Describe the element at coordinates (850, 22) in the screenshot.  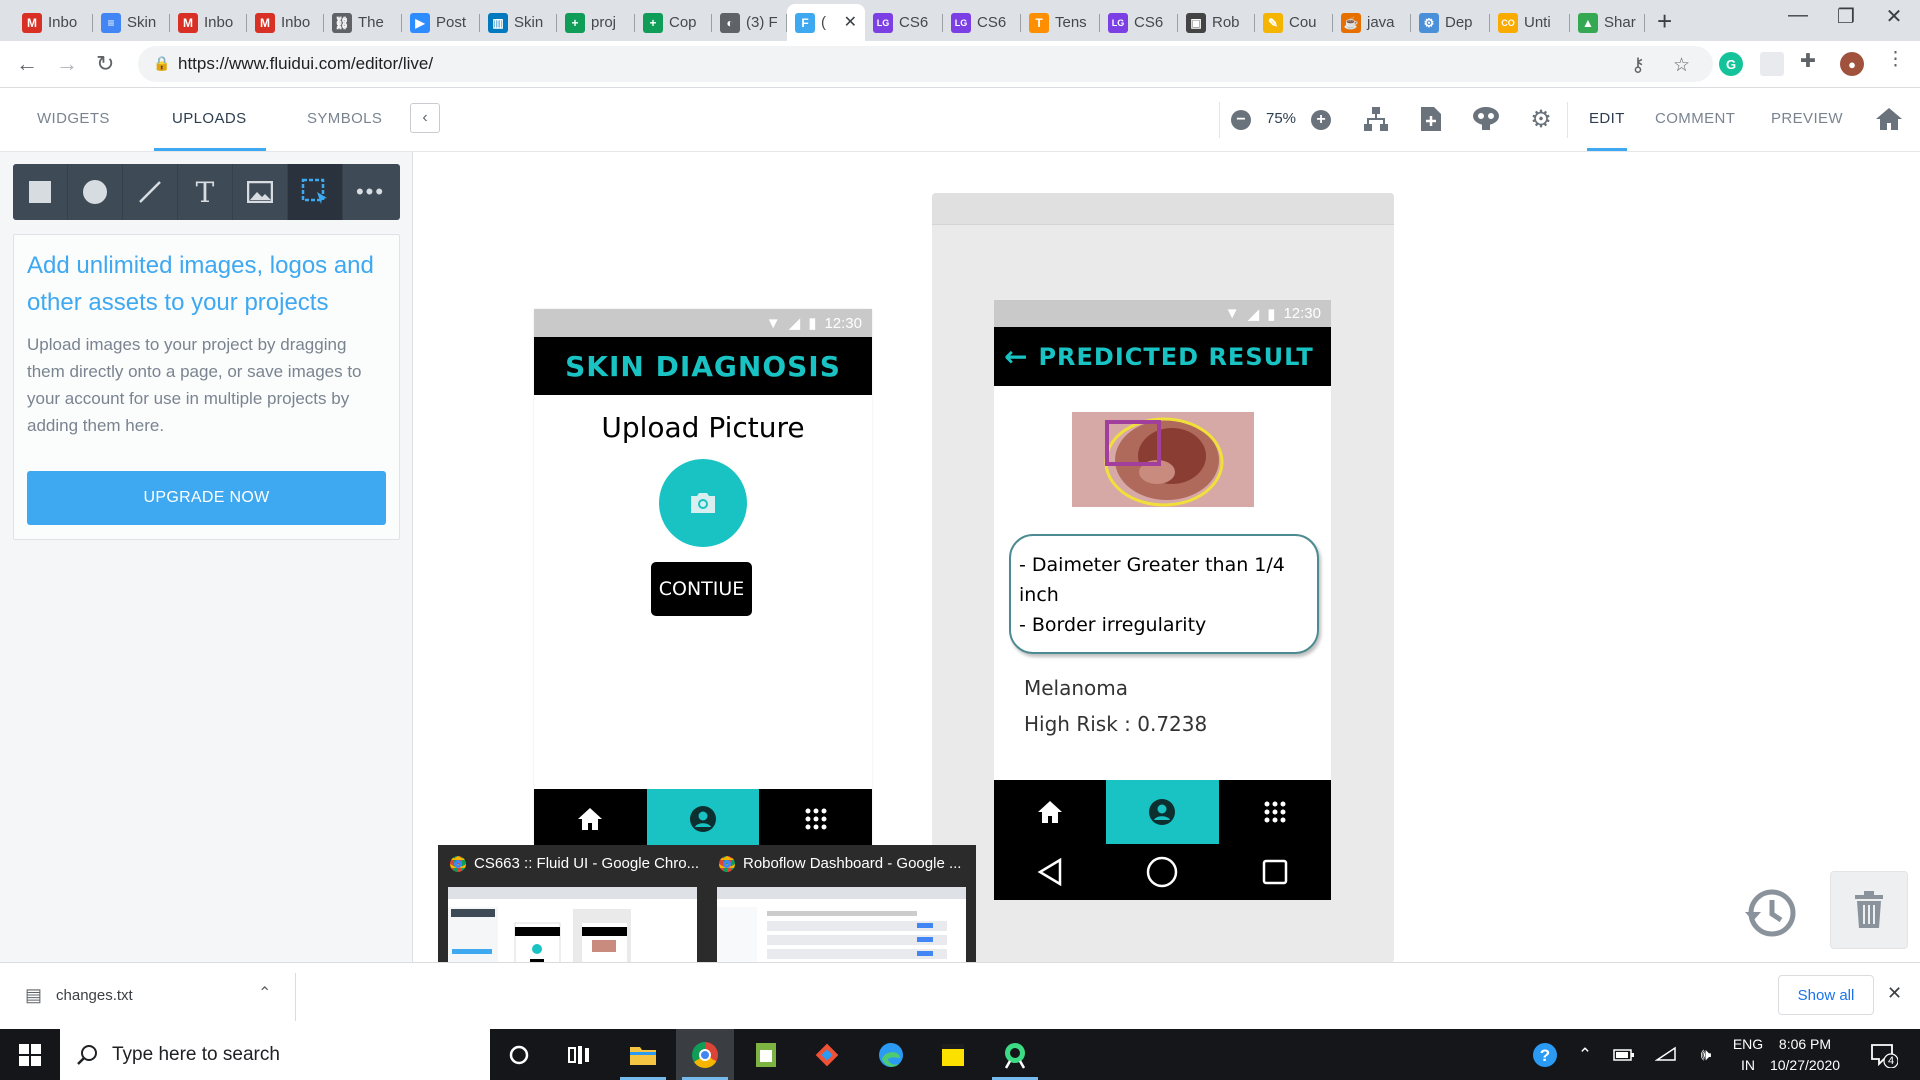
I see `close-tab-icon: ✕` at that location.